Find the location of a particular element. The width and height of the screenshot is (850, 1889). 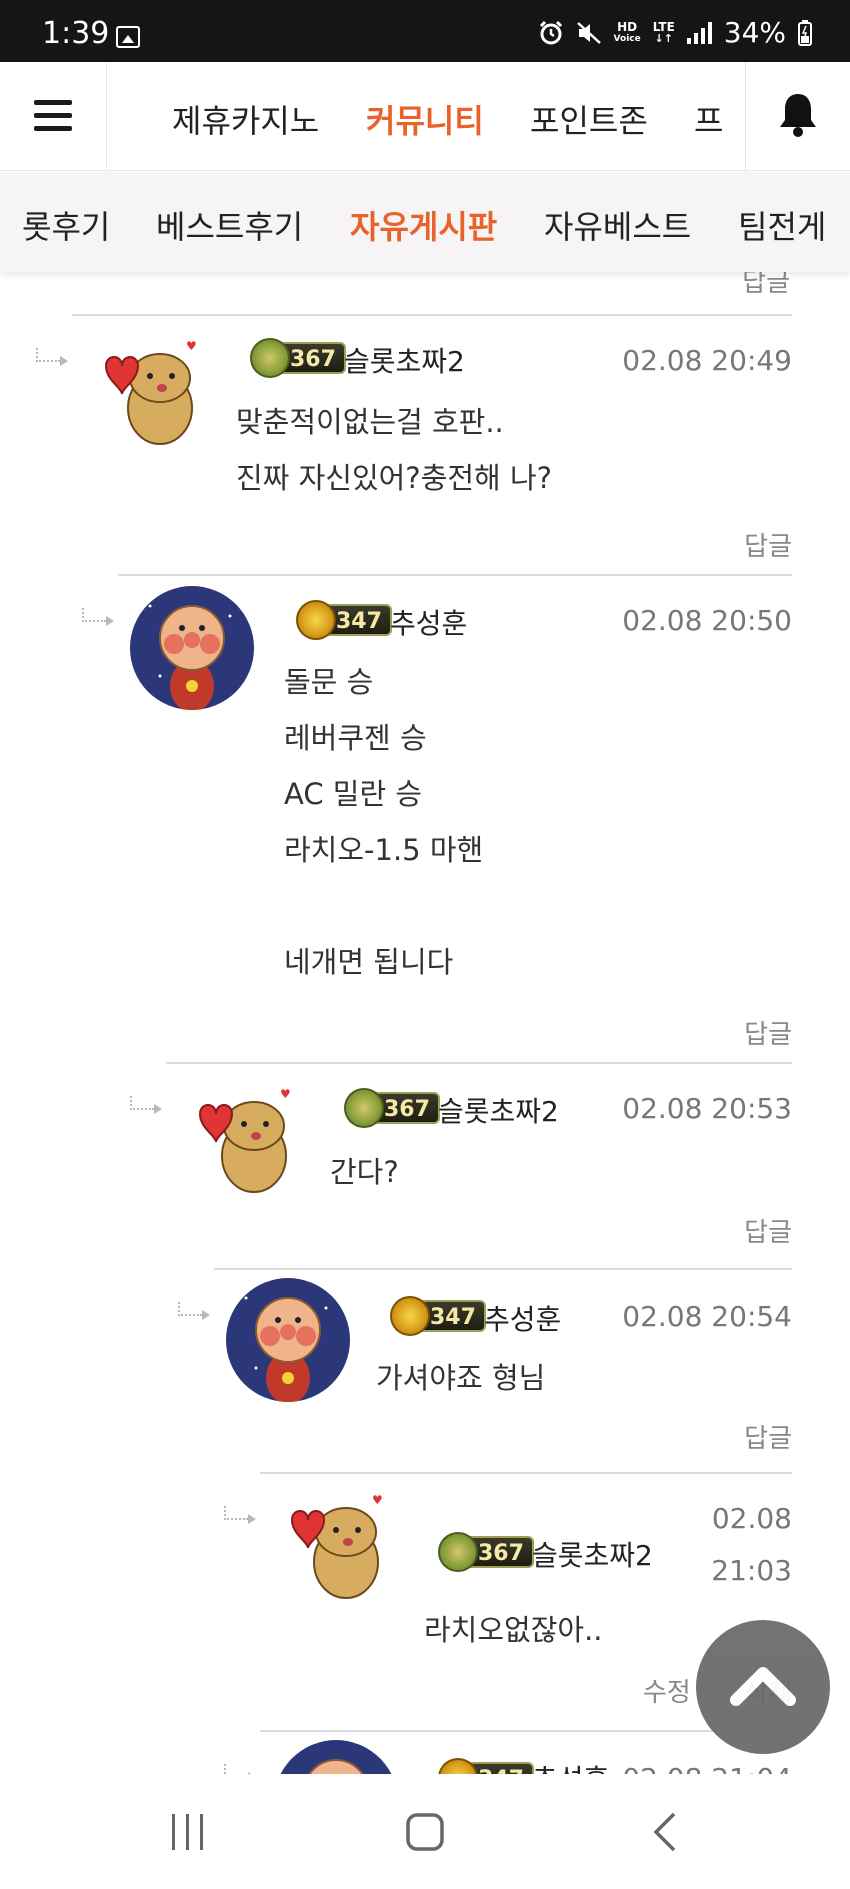

subnav-best-review: 베스트후기 is located at coordinates (229, 225).